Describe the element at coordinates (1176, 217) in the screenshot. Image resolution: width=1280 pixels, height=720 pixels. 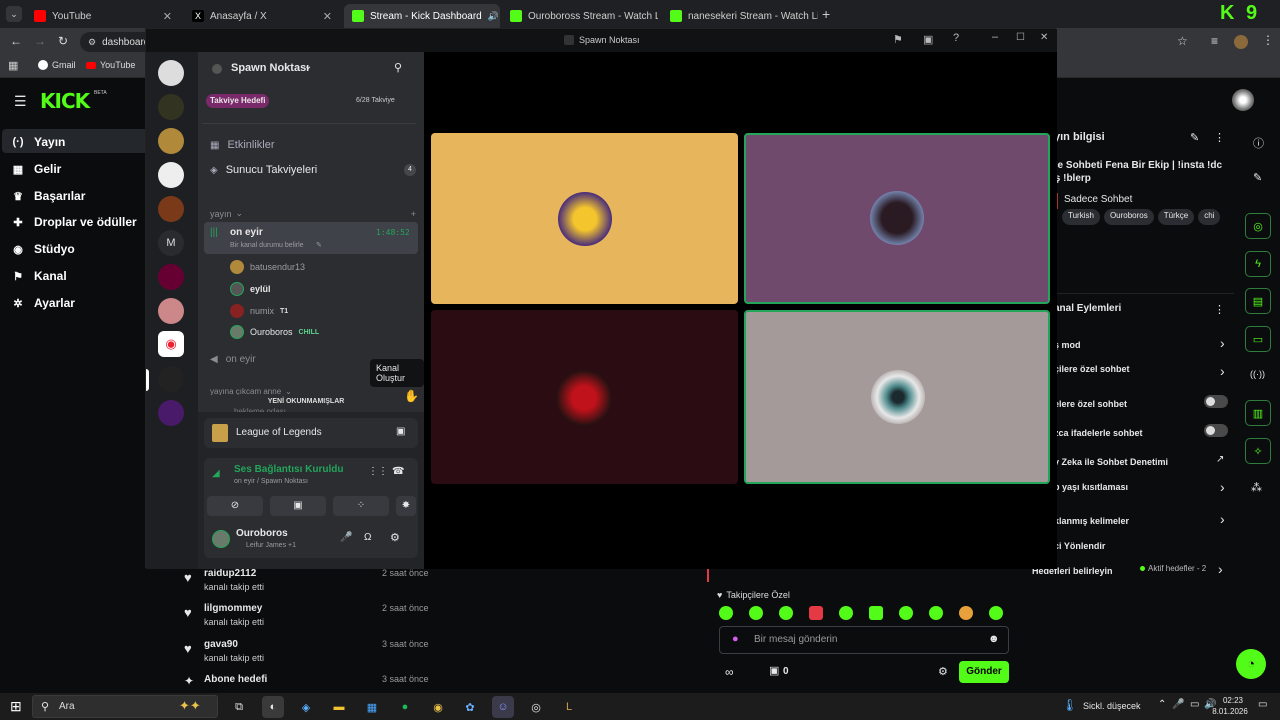
I see `tag: Türkçe` at that location.